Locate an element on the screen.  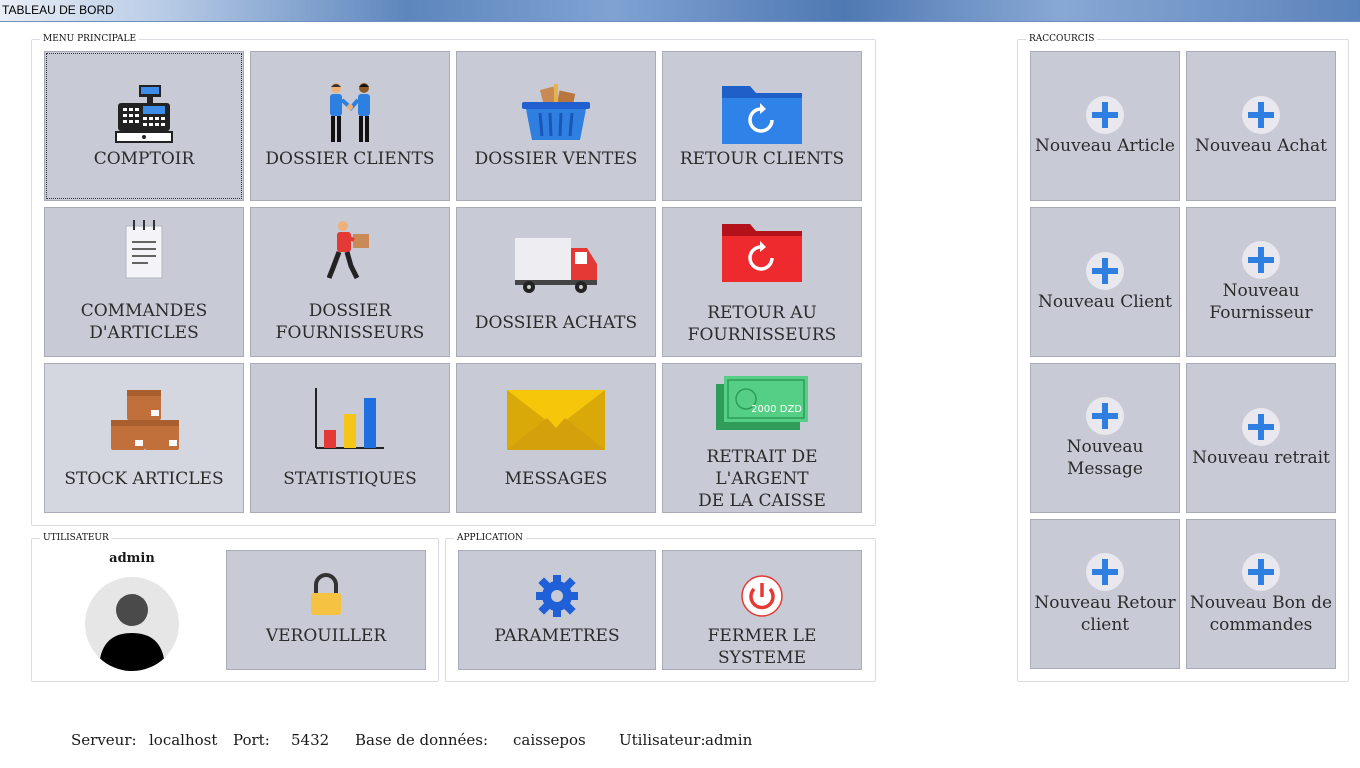
dossier-achats-button: DOSSIER ACHATS is located at coordinates (556, 282).